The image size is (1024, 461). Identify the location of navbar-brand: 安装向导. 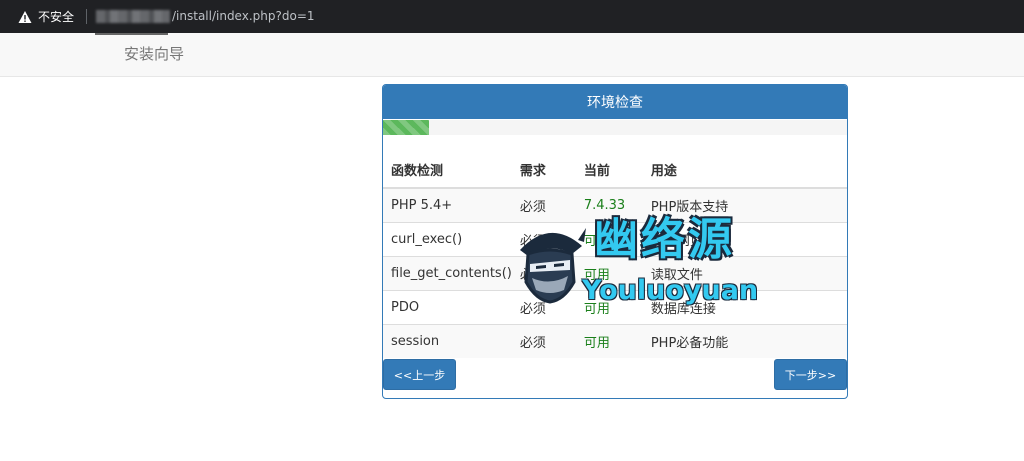
(154, 54).